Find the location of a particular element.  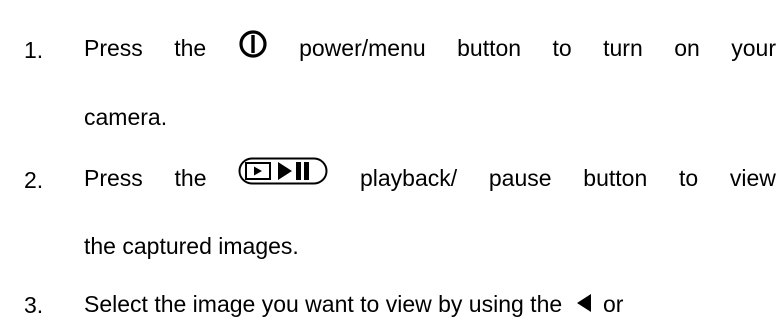

playback-pause-icon is located at coordinates (283, 171).